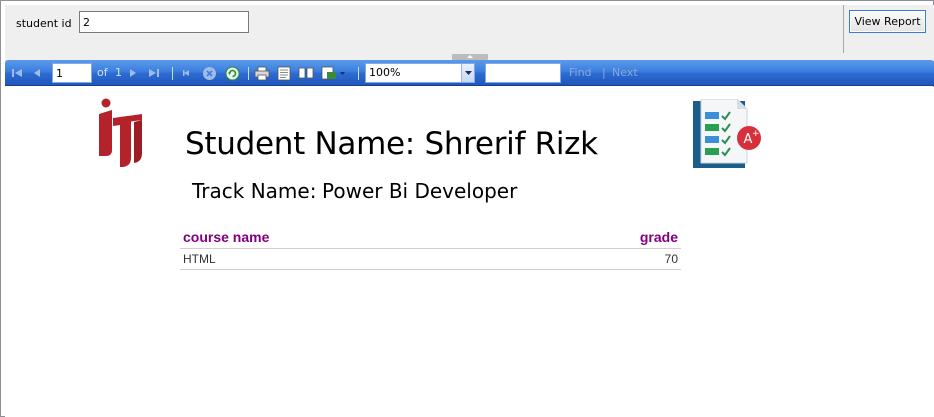 This screenshot has width=934, height=417. I want to click on zoom-select: 100%, so click(420, 73).